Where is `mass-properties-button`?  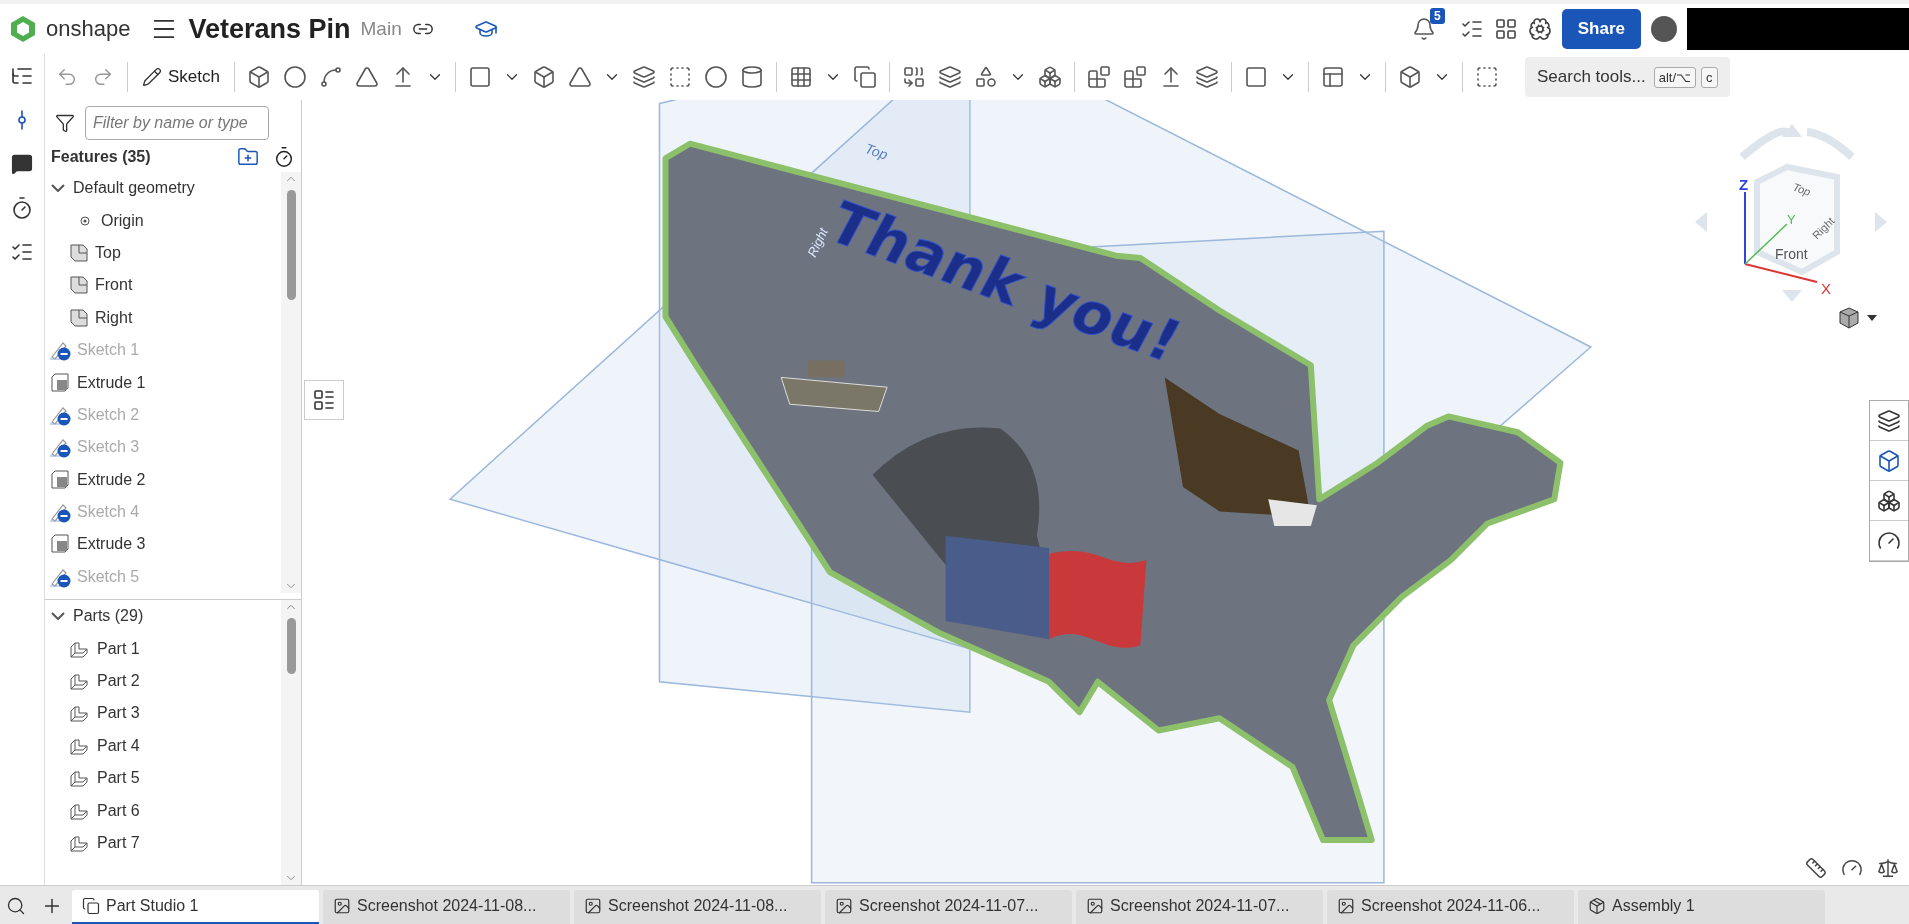
mass-properties-button is located at coordinates (1888, 868).